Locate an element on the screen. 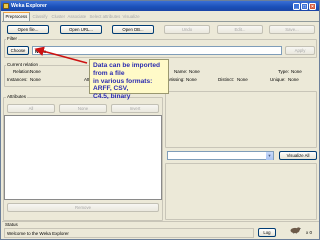  title-bar: Weka Explorer _ □ × is located at coordinates (160, 6).